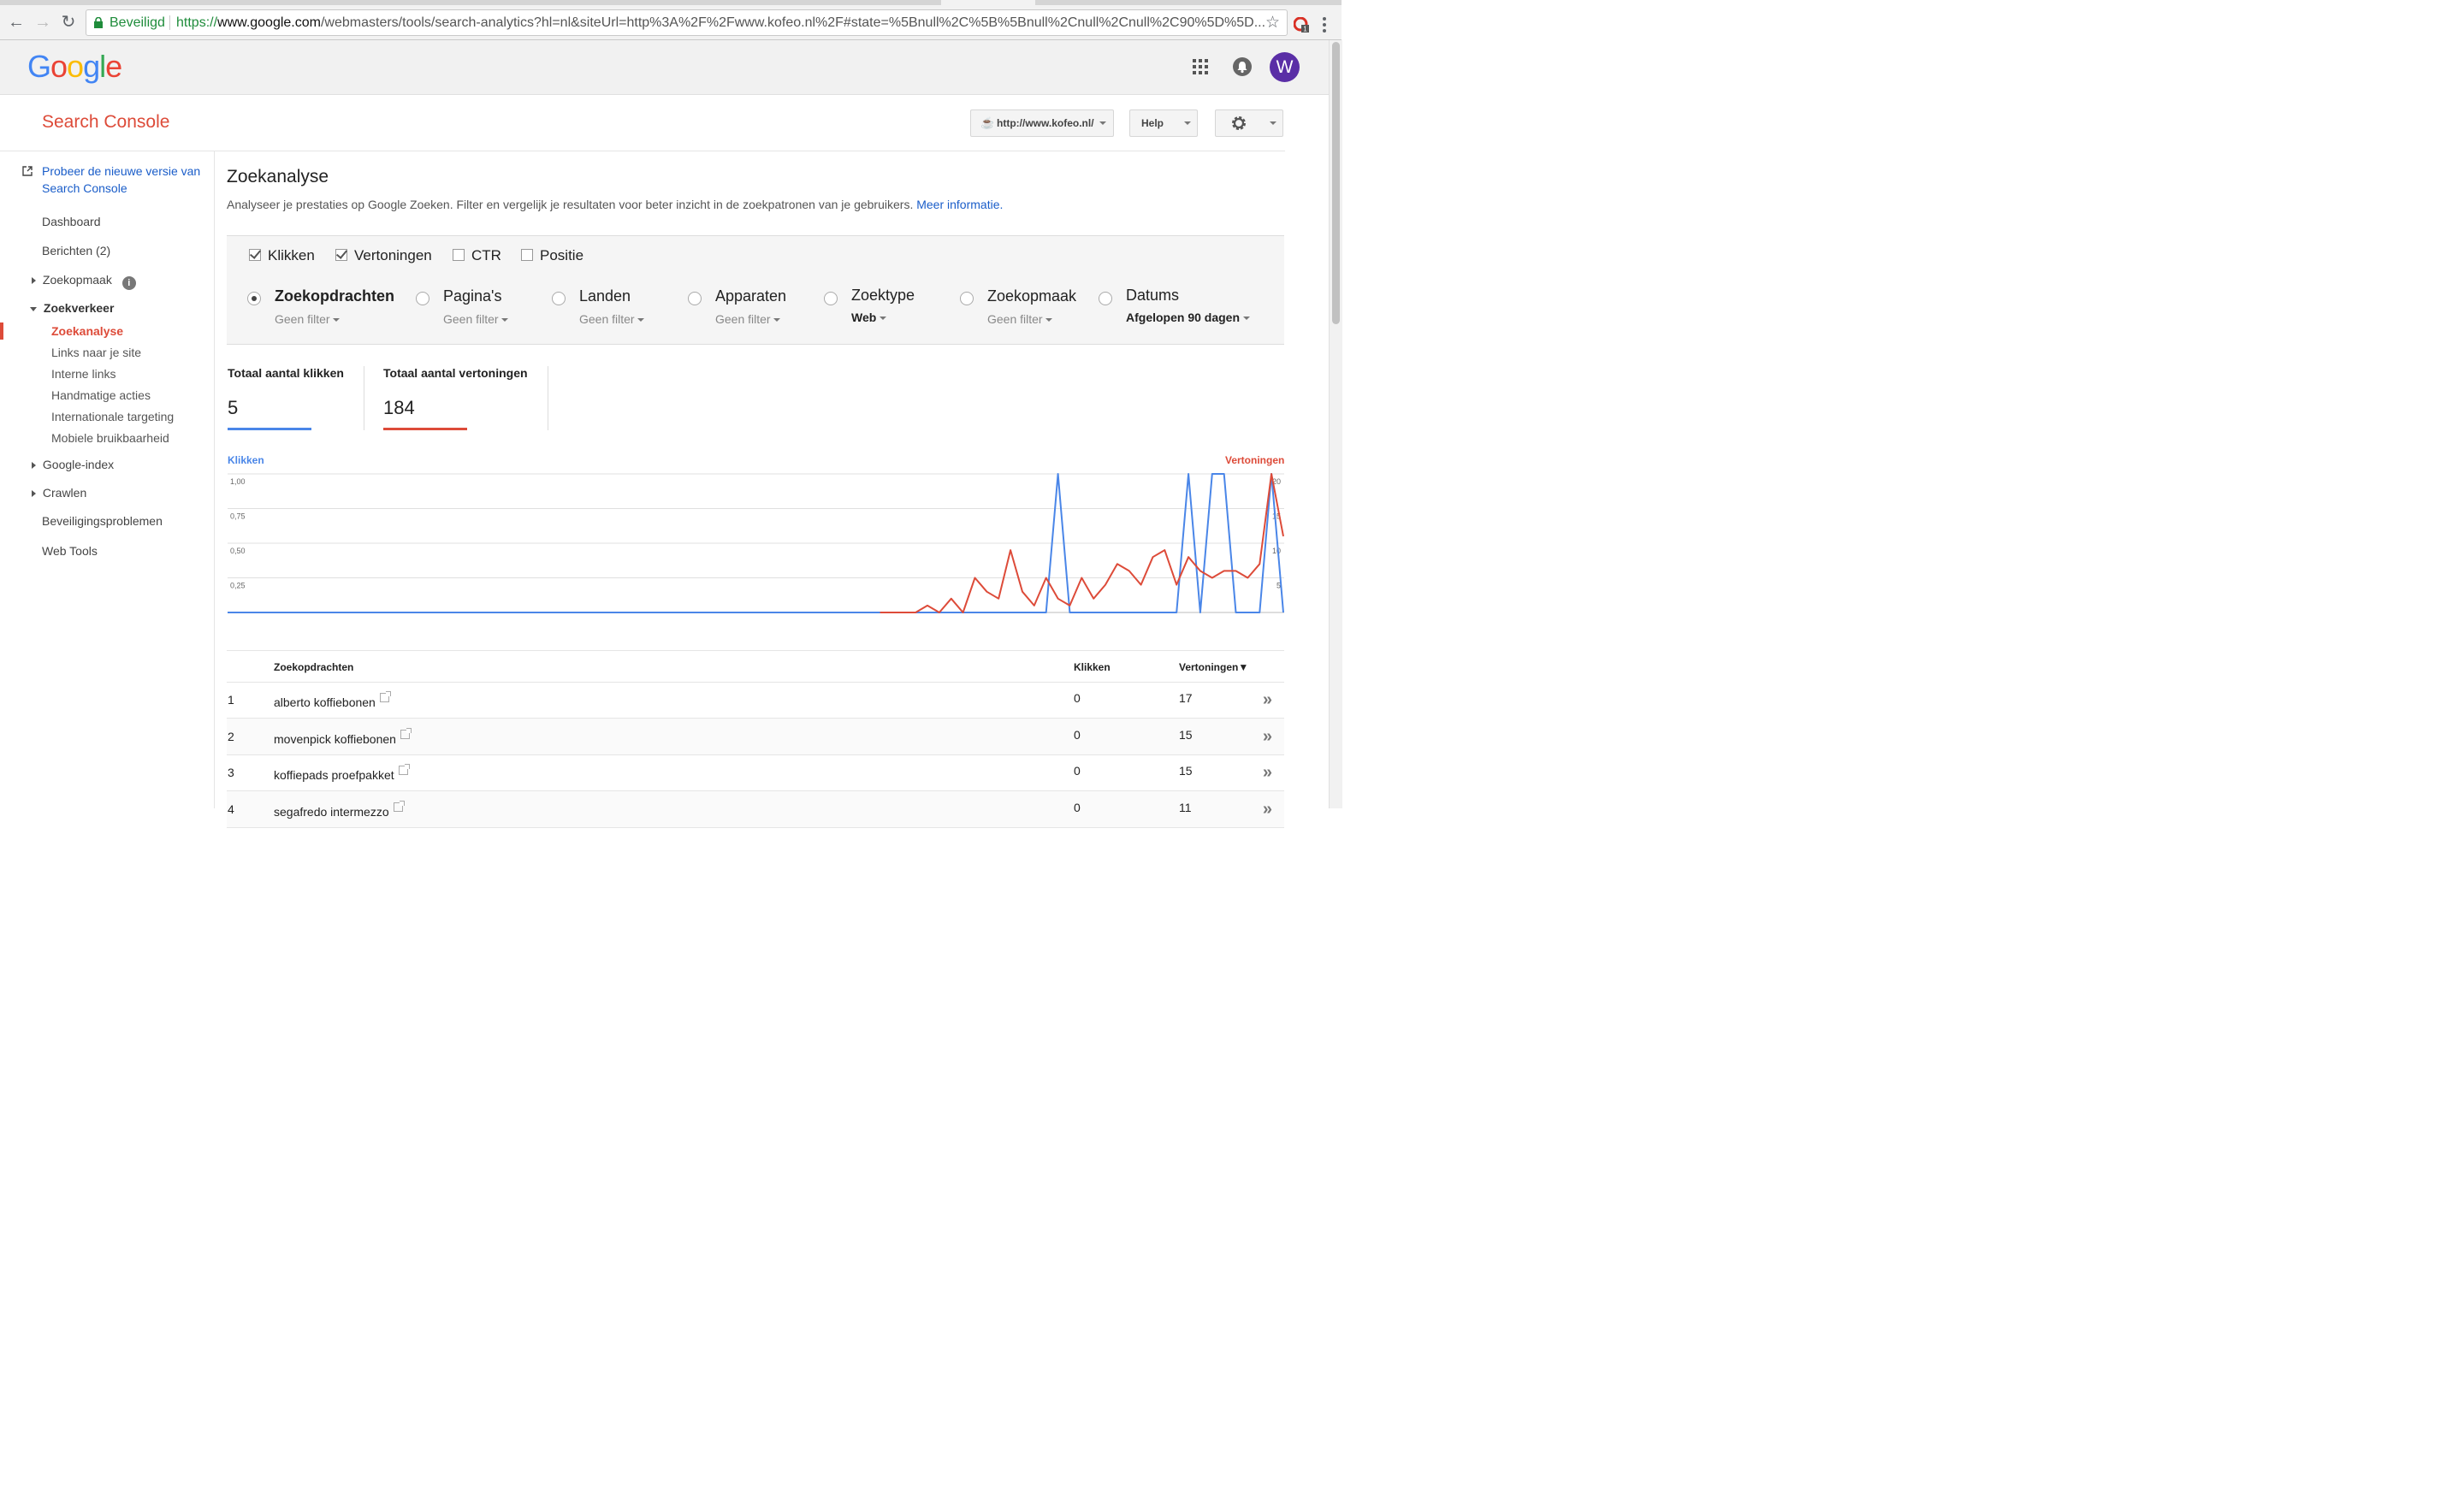 Image resolution: width=2464 pixels, height=1485 pixels. Describe the element at coordinates (169, 22) in the screenshot. I see `address-separator` at that location.